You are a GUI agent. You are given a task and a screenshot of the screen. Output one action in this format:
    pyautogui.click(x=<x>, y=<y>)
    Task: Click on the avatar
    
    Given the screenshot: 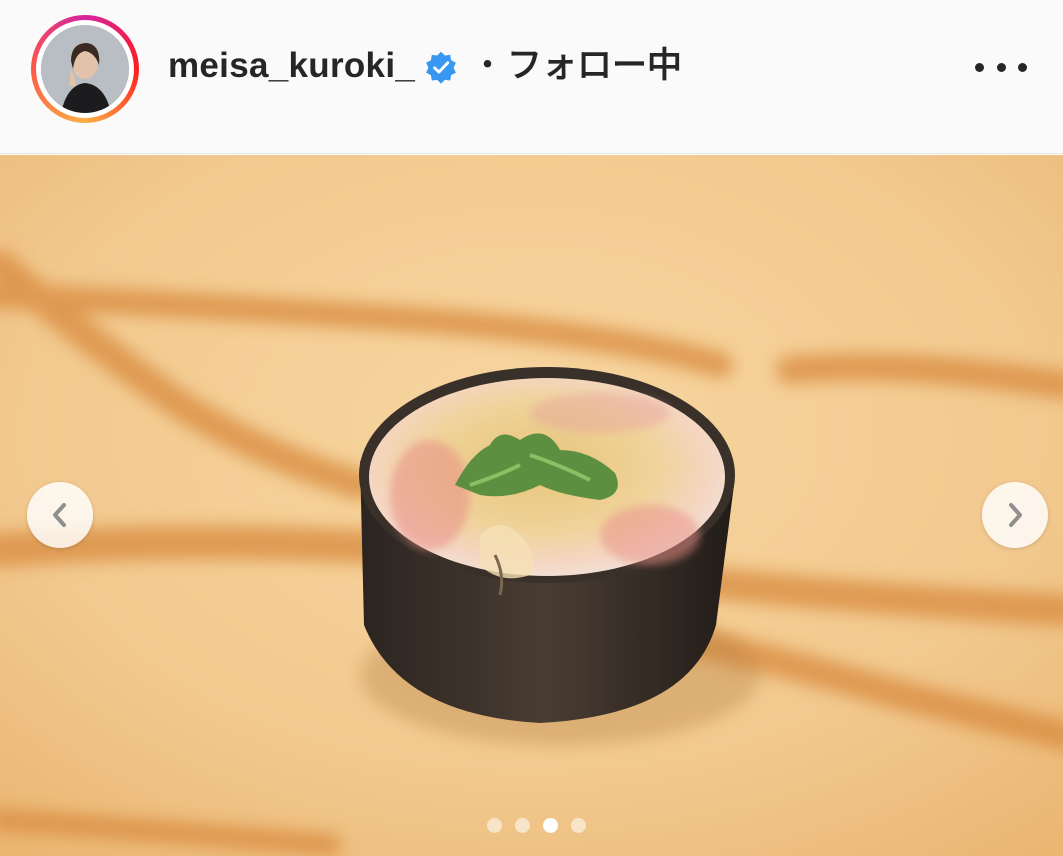 What is the action you would take?
    pyautogui.click(x=85, y=69)
    